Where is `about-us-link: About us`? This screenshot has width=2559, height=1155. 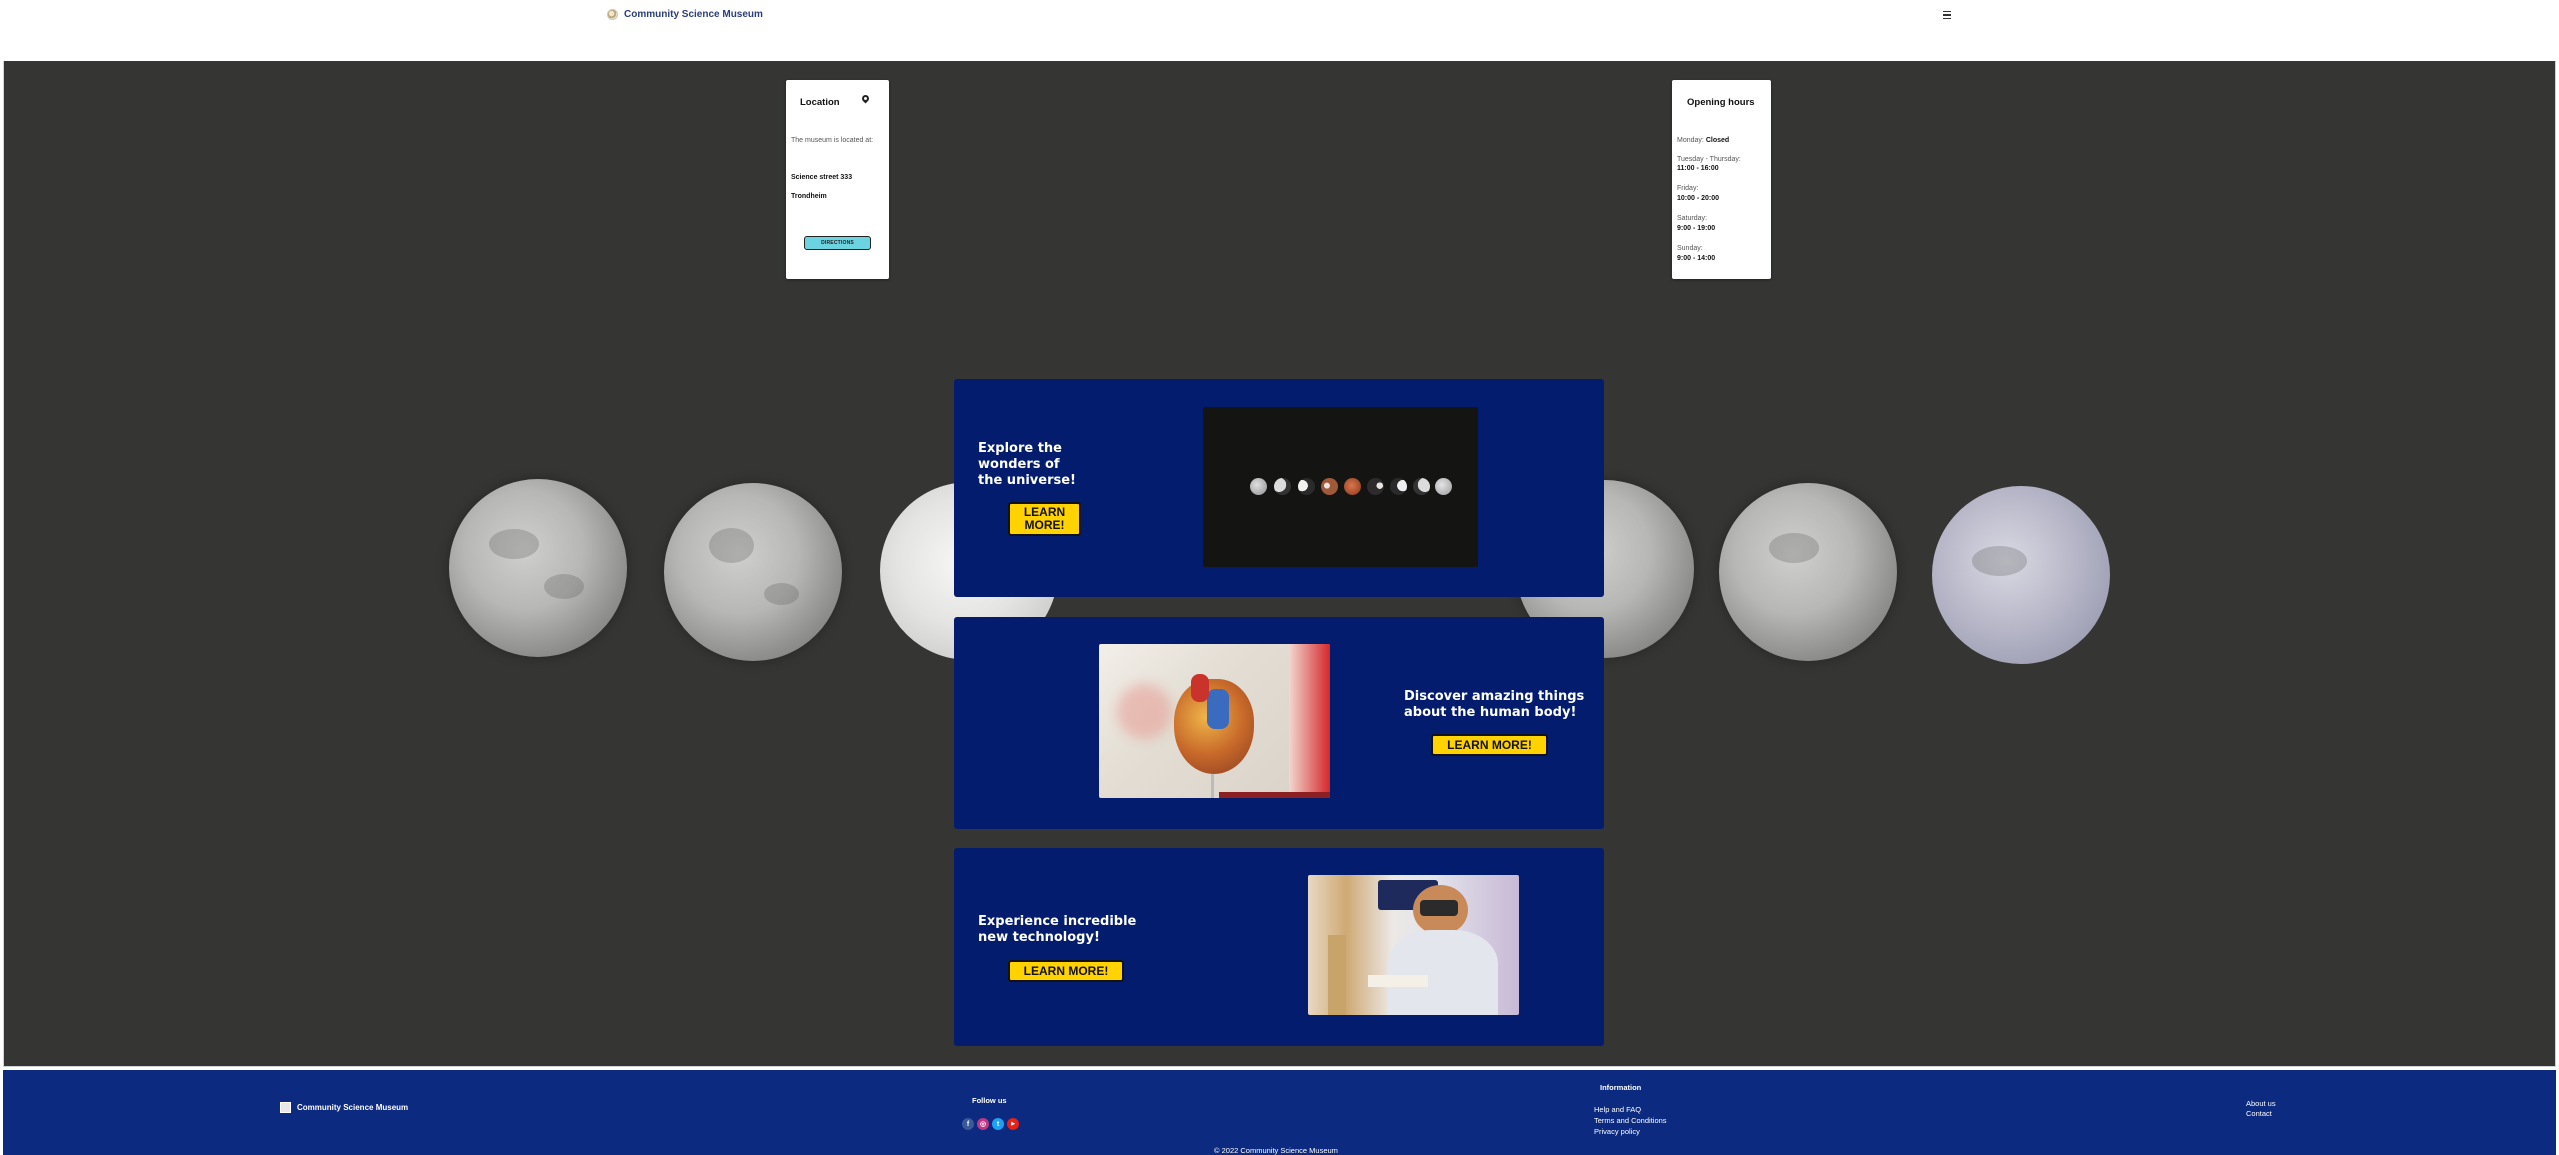 about-us-link: About us is located at coordinates (2261, 1103).